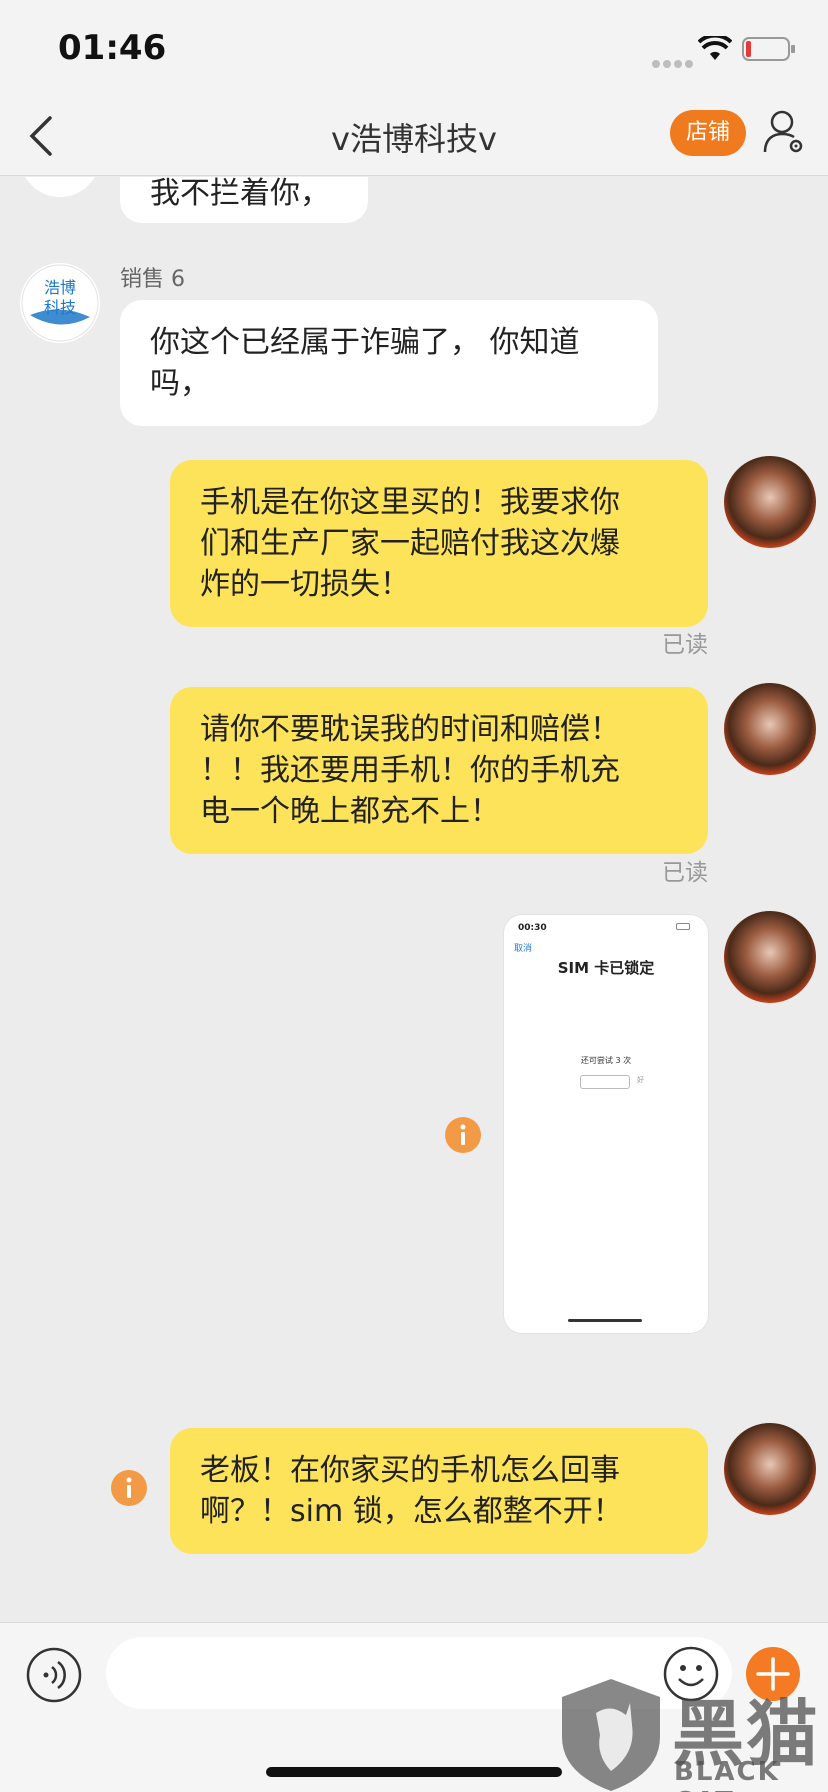 The height and width of the screenshot is (1792, 828). What do you see at coordinates (414, 48) in the screenshot?
I see `status-bar: 01:46` at bounding box center [414, 48].